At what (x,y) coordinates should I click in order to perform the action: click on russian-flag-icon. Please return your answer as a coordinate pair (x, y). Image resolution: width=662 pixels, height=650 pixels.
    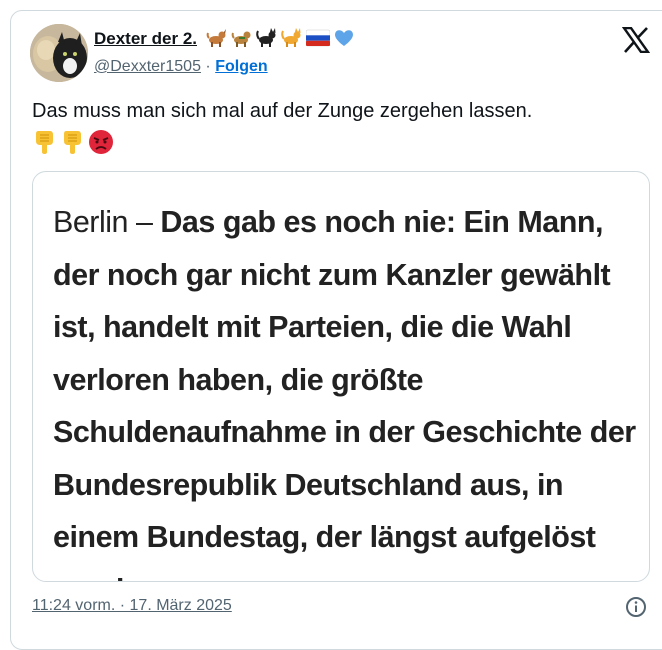
    Looking at the image, I should click on (318, 38).